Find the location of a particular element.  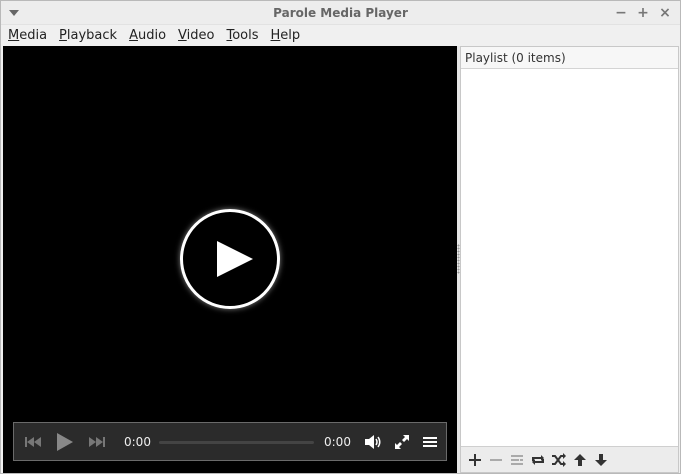

menu-audio-label: udio is located at coordinates (152, 35).